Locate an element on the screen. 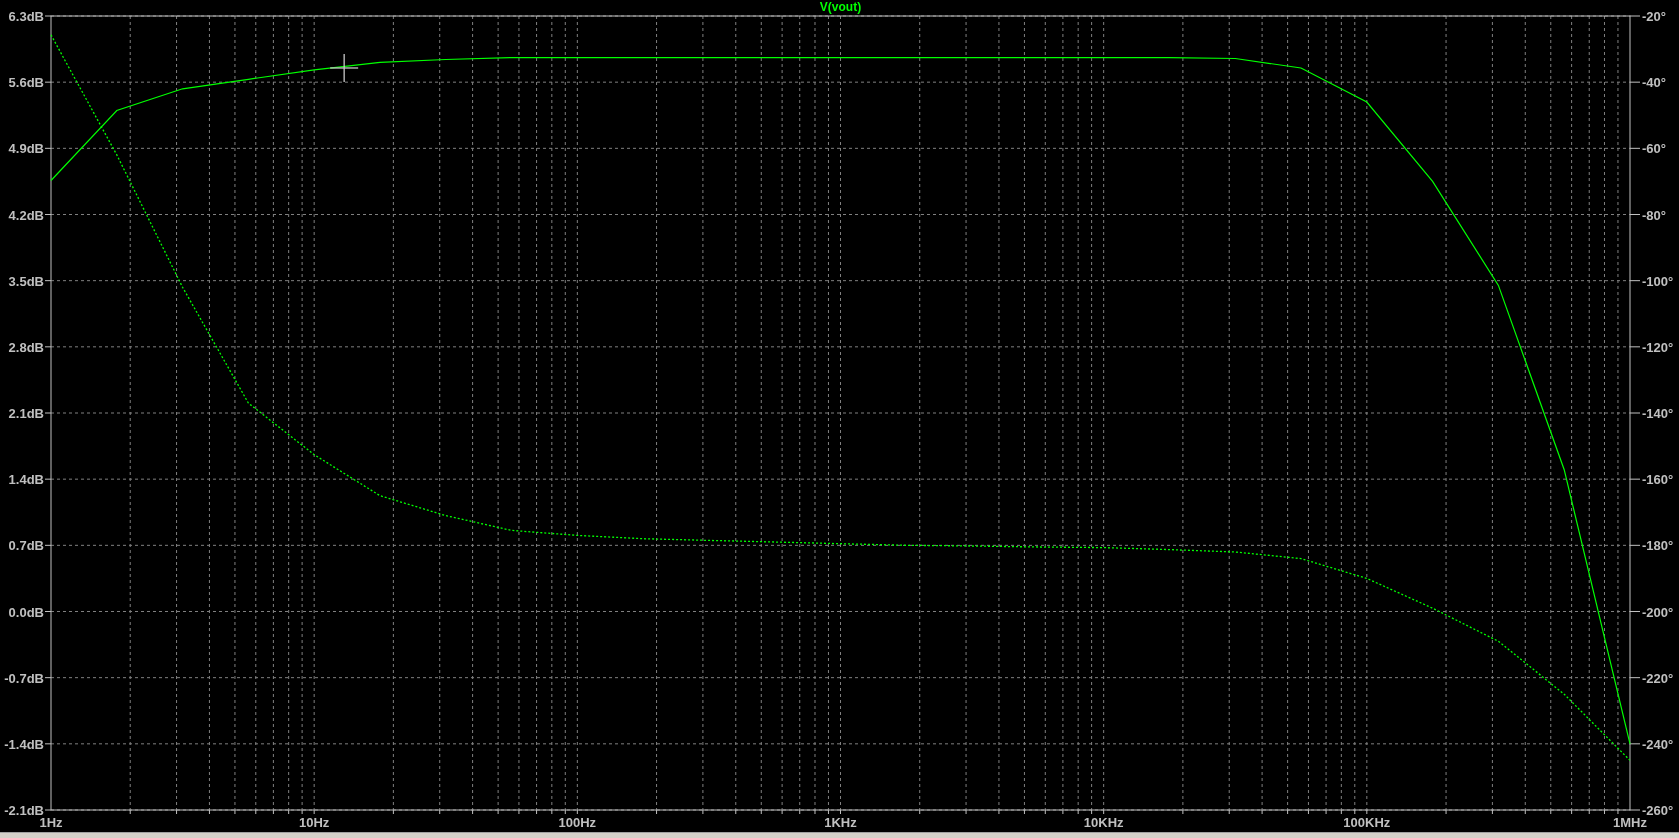 The width and height of the screenshot is (1679, 838). axis-tick-label: 3.5dB is located at coordinates (26, 281).